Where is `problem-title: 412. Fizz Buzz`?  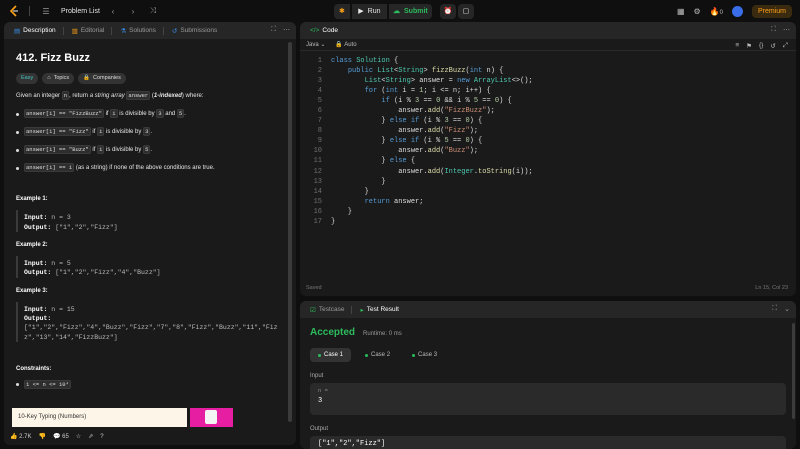
problem-title: 412. Fizz Buzz is located at coordinates (152, 58).